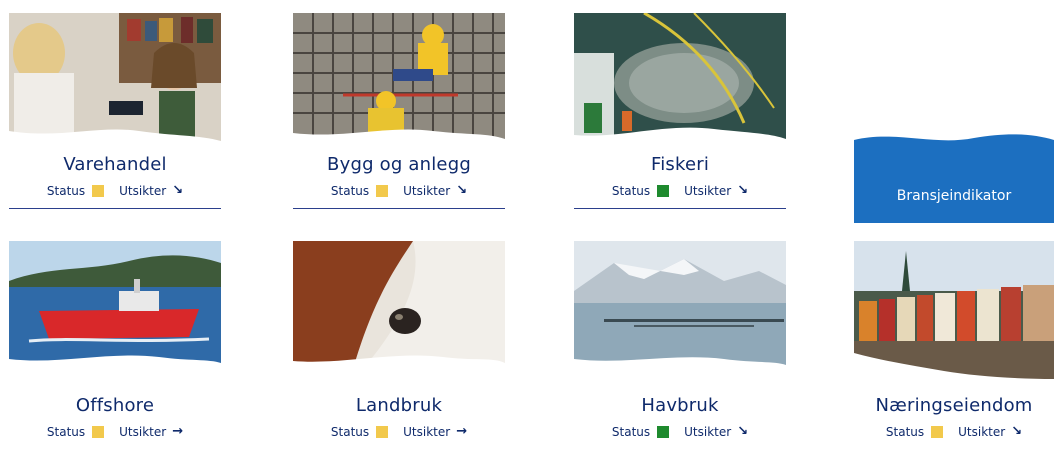  I want to click on card-title: Offshore, so click(115, 405).